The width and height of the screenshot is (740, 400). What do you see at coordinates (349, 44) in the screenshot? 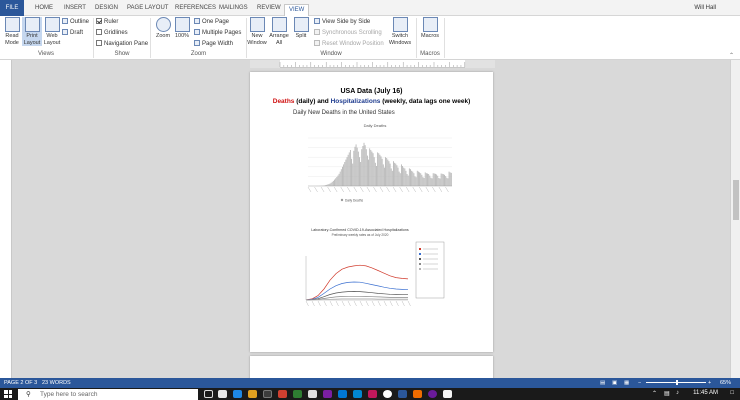
I see `reset-window-position-button: Reset Window Position` at bounding box center [349, 44].